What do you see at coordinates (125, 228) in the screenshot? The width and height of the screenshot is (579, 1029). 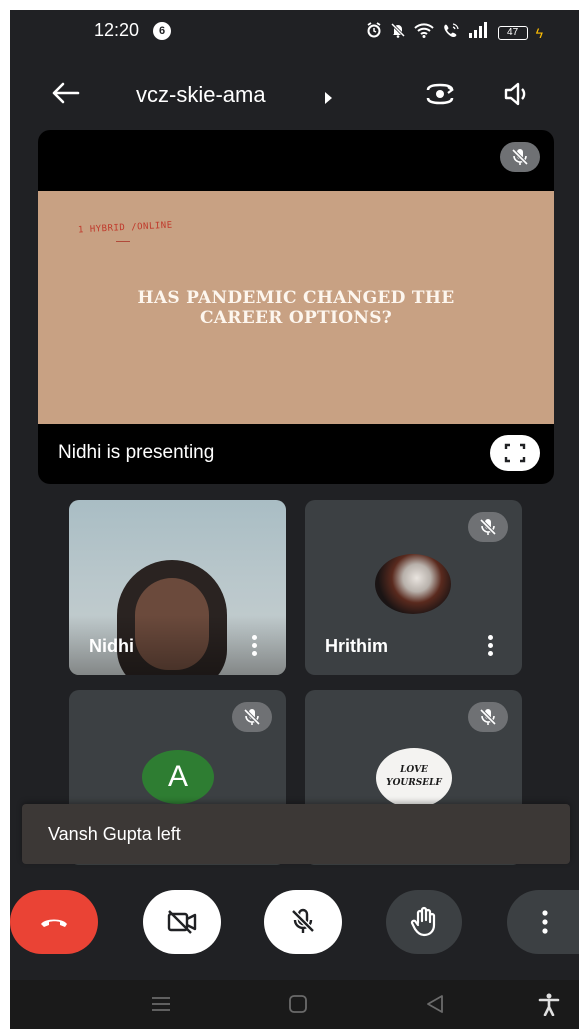 I see `slide-handwritten-note: 1 HYBRID /ONLINE` at bounding box center [125, 228].